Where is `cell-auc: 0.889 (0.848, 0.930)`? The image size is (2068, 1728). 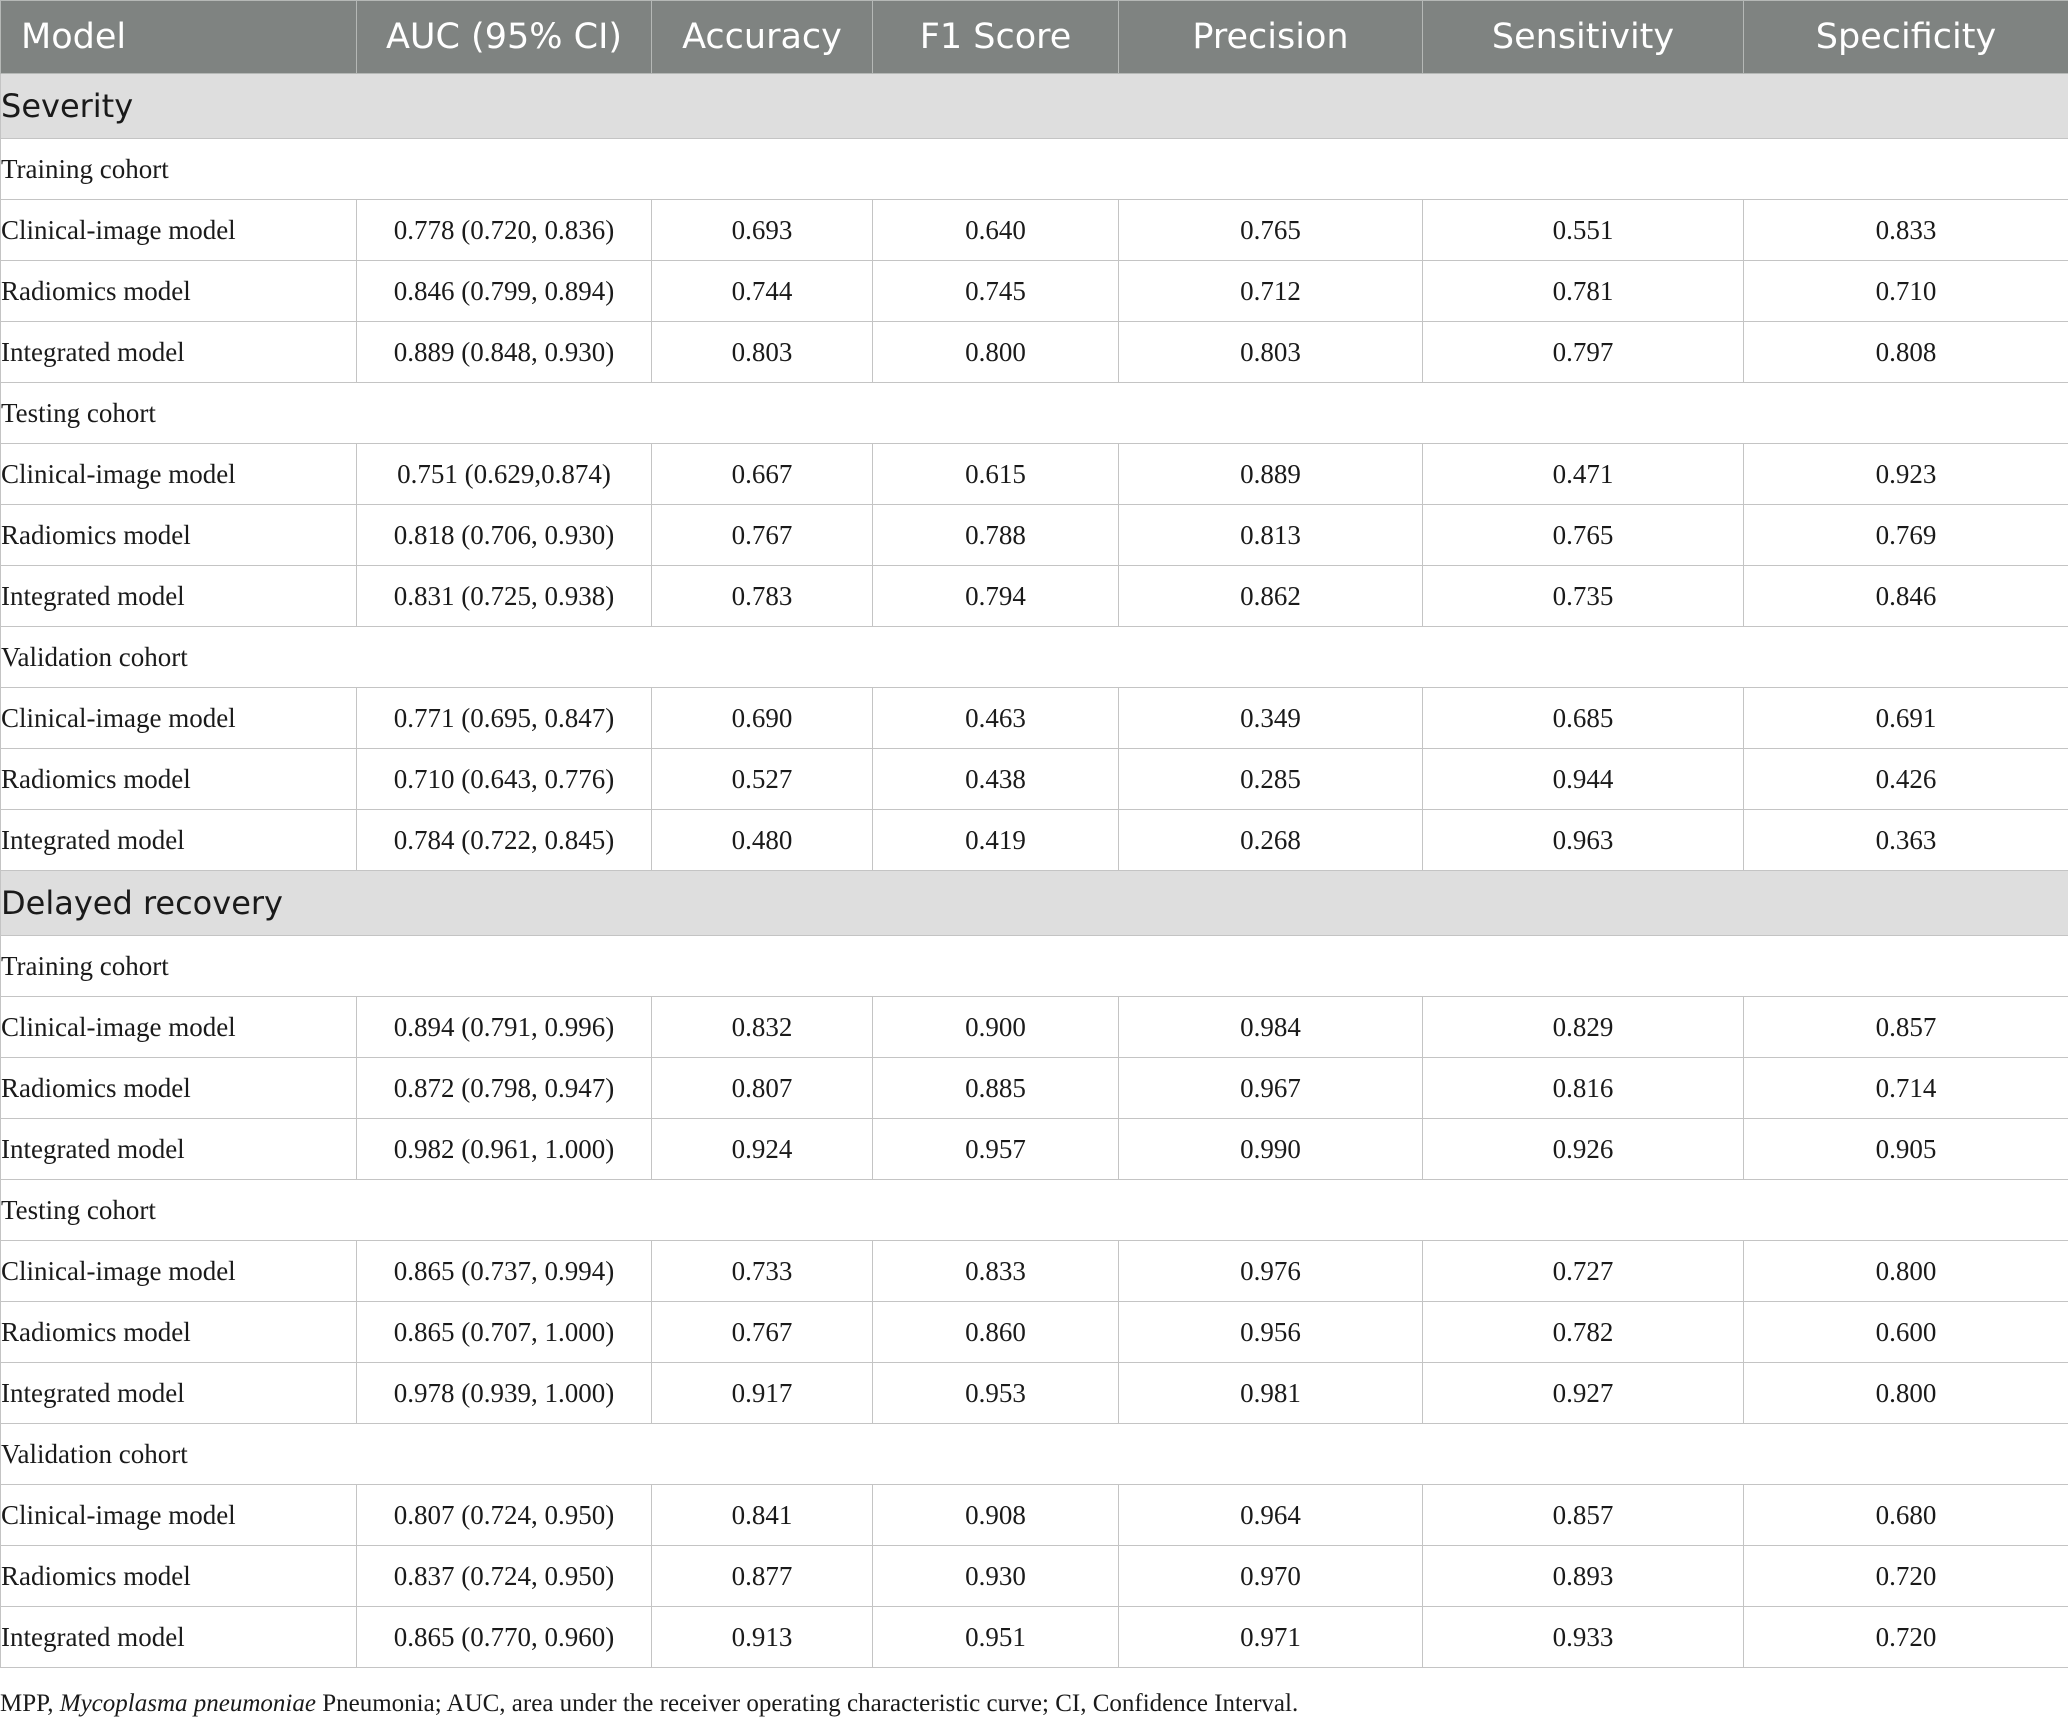
cell-auc: 0.889 (0.848, 0.930) is located at coordinates (504, 352).